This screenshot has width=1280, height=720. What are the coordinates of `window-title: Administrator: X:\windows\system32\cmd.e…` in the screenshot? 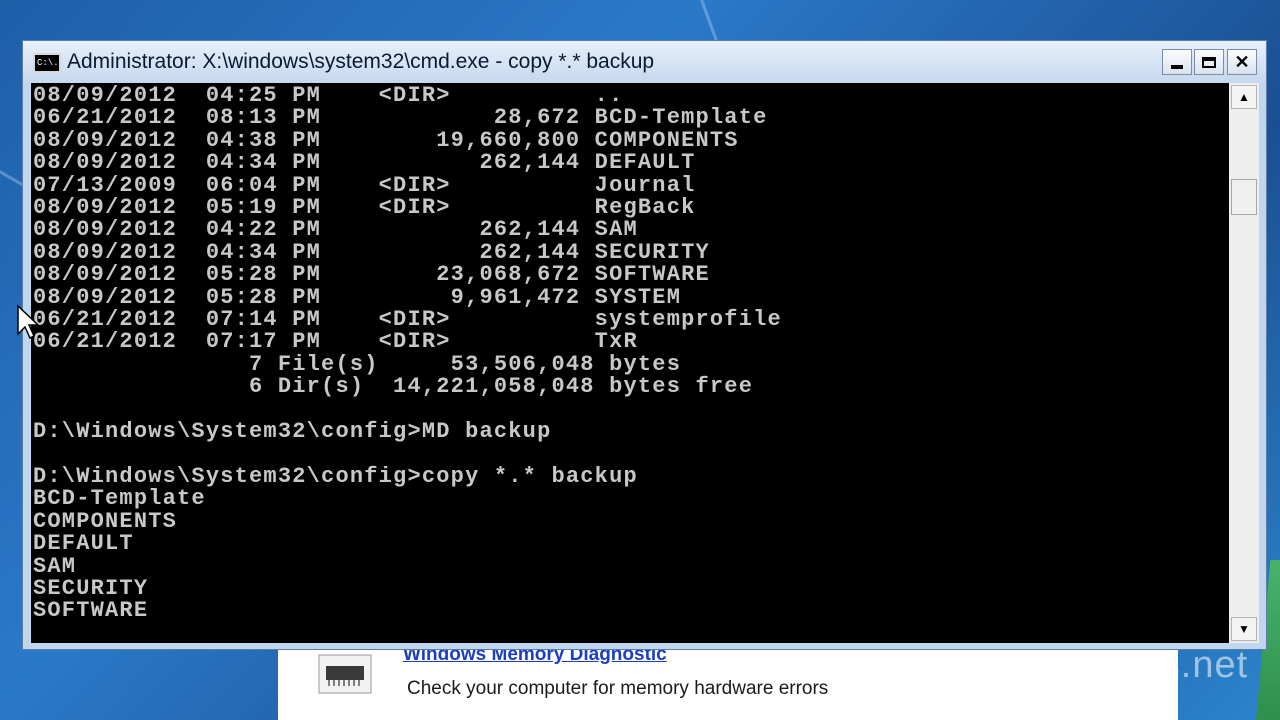 It's located at (361, 61).